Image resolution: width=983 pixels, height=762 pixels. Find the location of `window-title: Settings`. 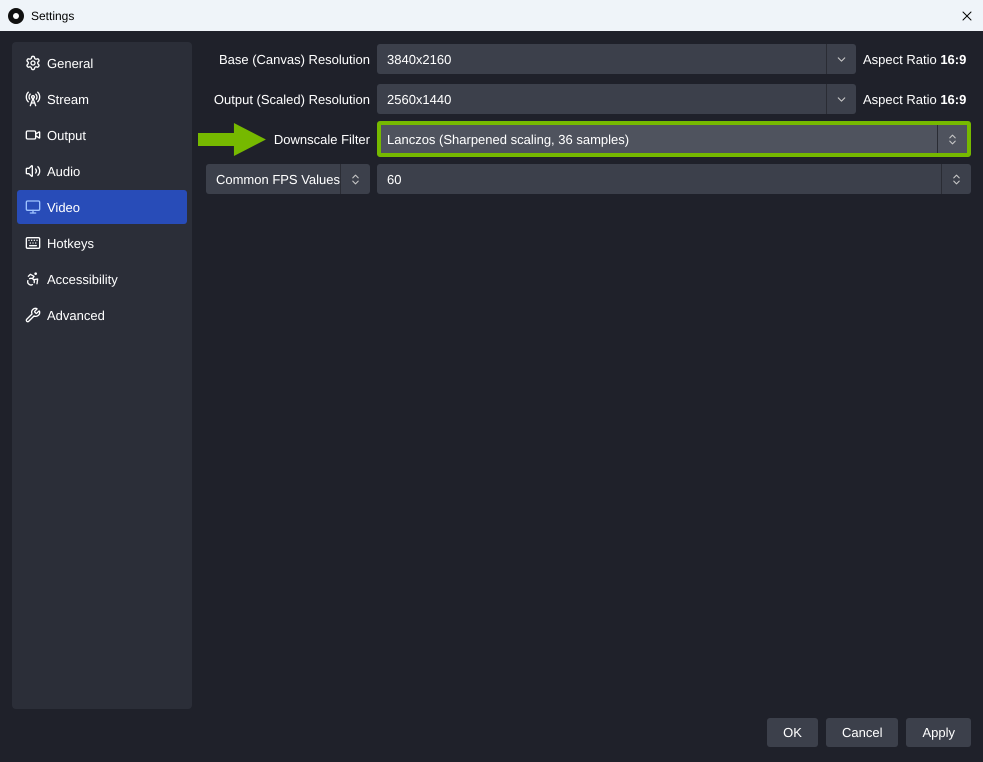

window-title: Settings is located at coordinates (53, 15).